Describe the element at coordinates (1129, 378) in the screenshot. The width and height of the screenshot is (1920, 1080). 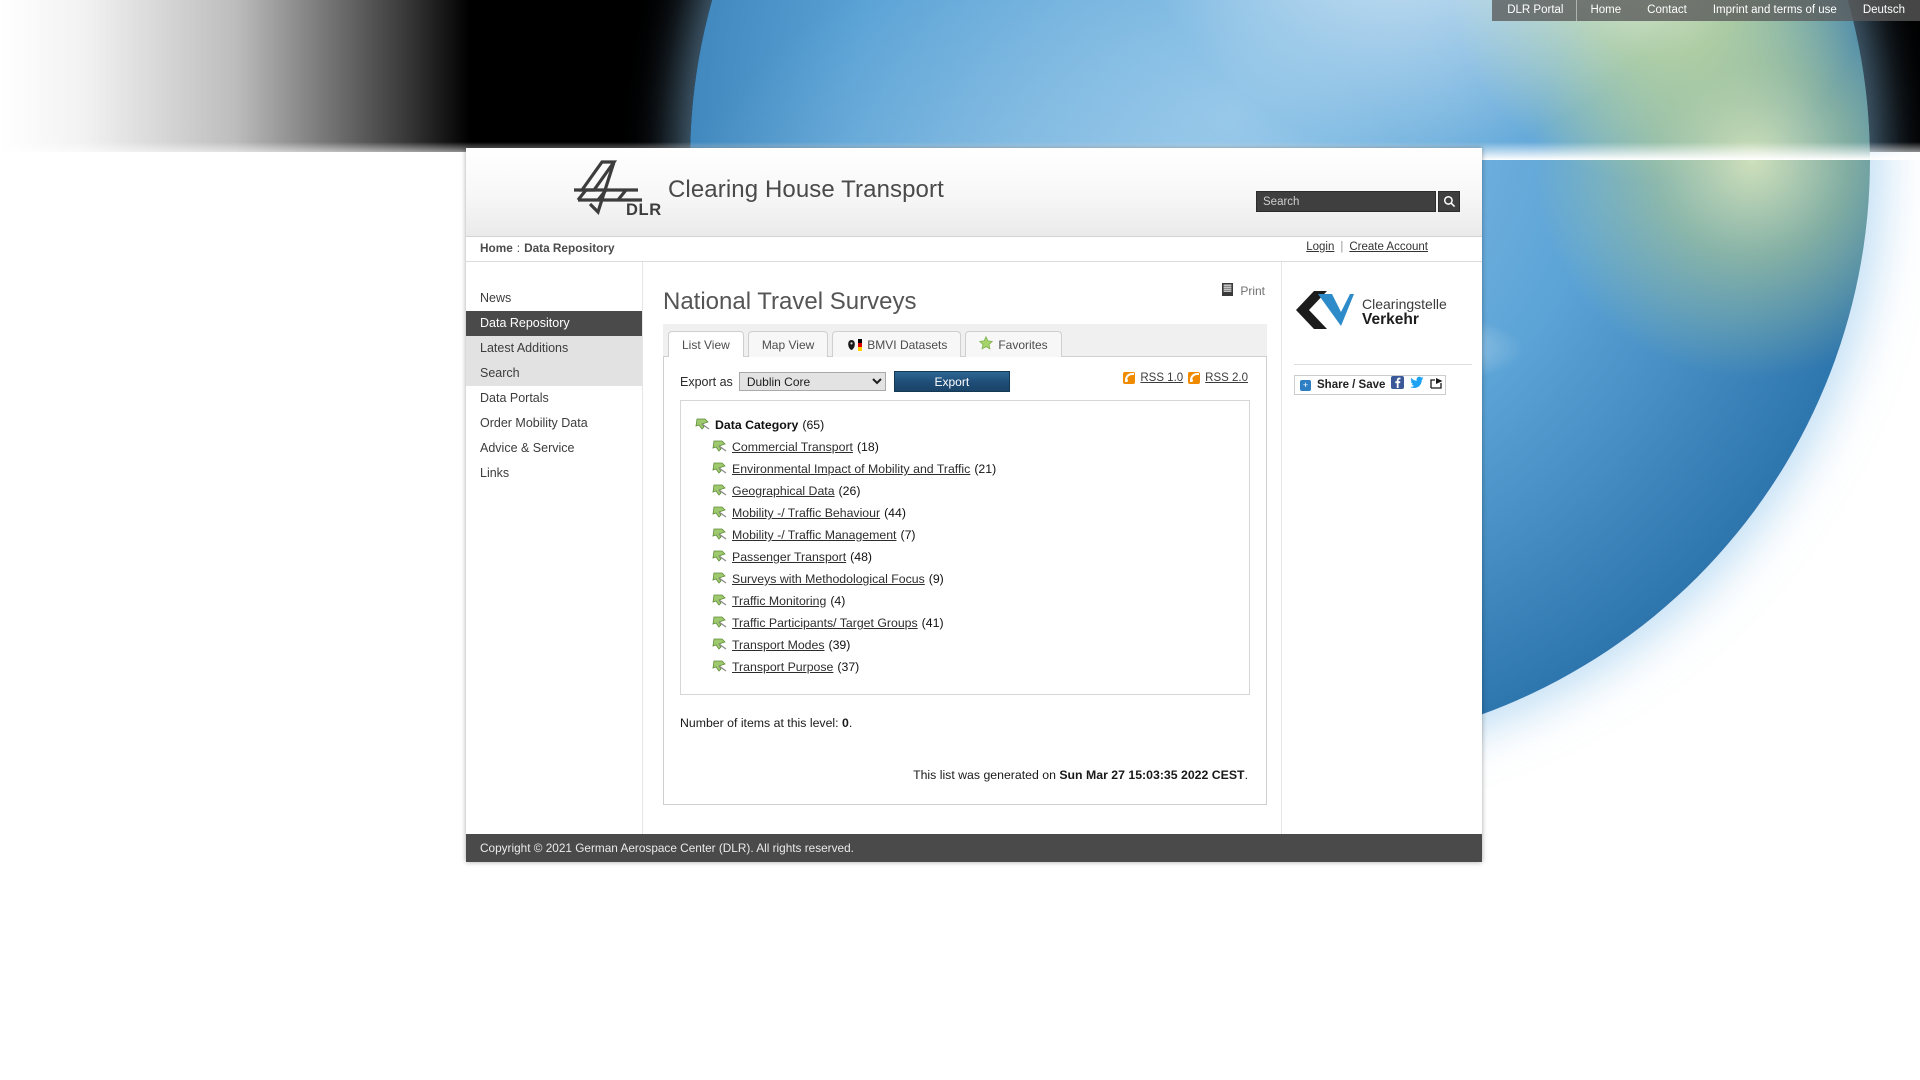
I see `rss-icon` at that location.